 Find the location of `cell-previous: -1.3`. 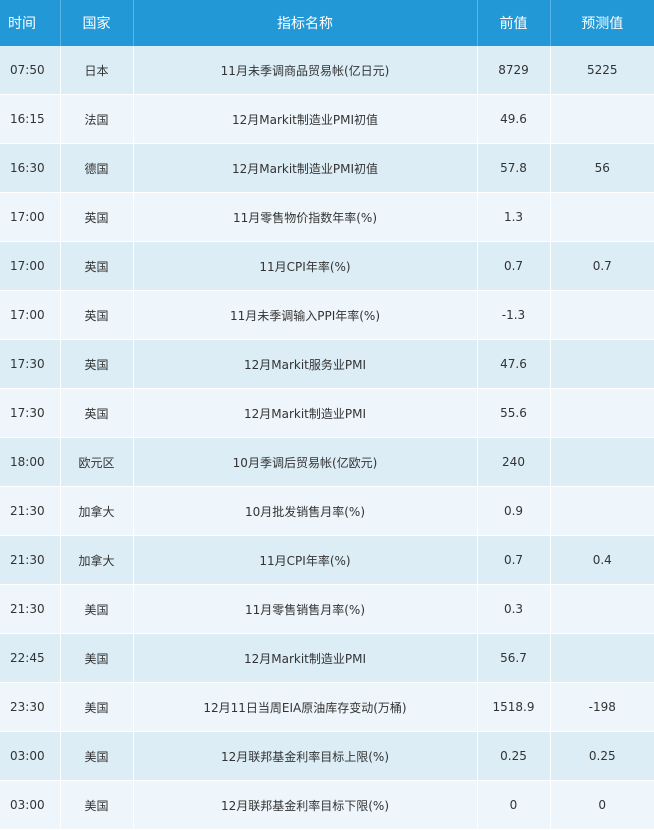

cell-previous: -1.3 is located at coordinates (514, 315).